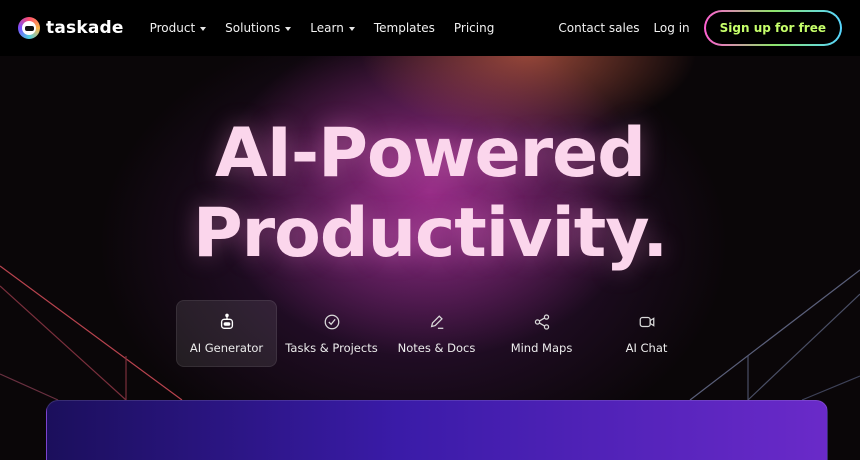  What do you see at coordinates (332, 322) in the screenshot?
I see `check-circle-icon` at bounding box center [332, 322].